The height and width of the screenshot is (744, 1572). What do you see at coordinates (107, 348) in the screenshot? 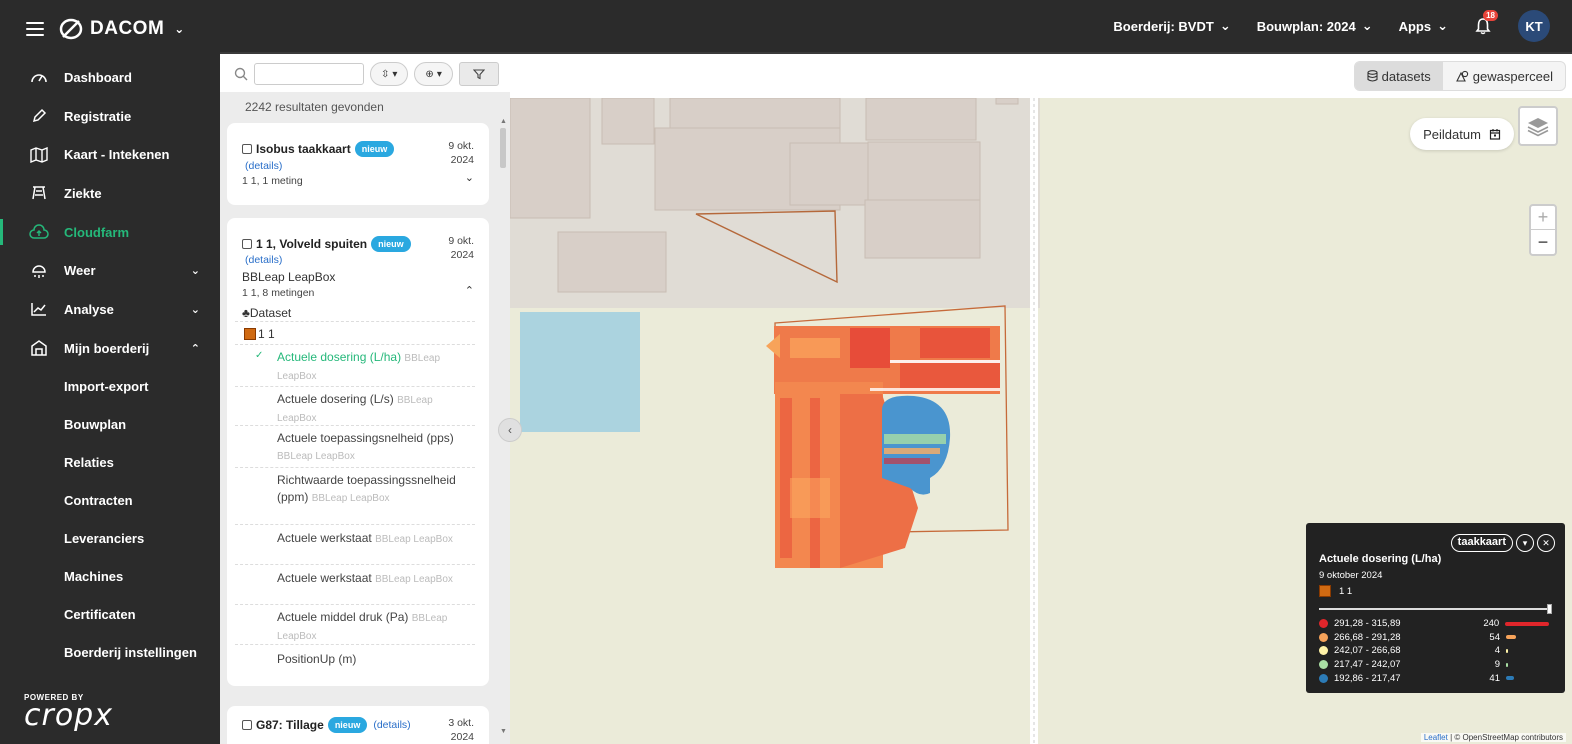
I see `sidebar-item-label: Mijn boerderij` at bounding box center [107, 348].